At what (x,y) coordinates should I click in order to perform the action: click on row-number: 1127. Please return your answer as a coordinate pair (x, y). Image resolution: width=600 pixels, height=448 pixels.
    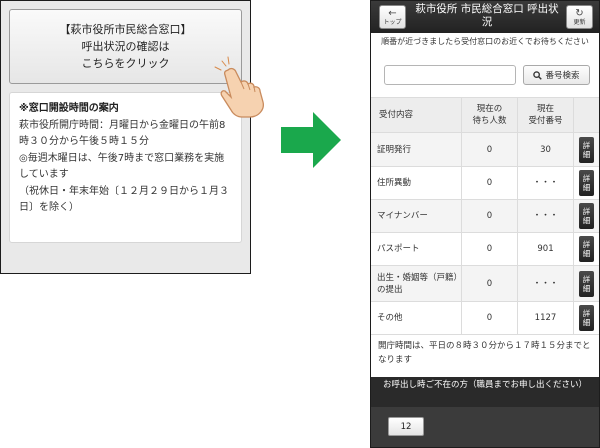
    Looking at the image, I should click on (545, 318).